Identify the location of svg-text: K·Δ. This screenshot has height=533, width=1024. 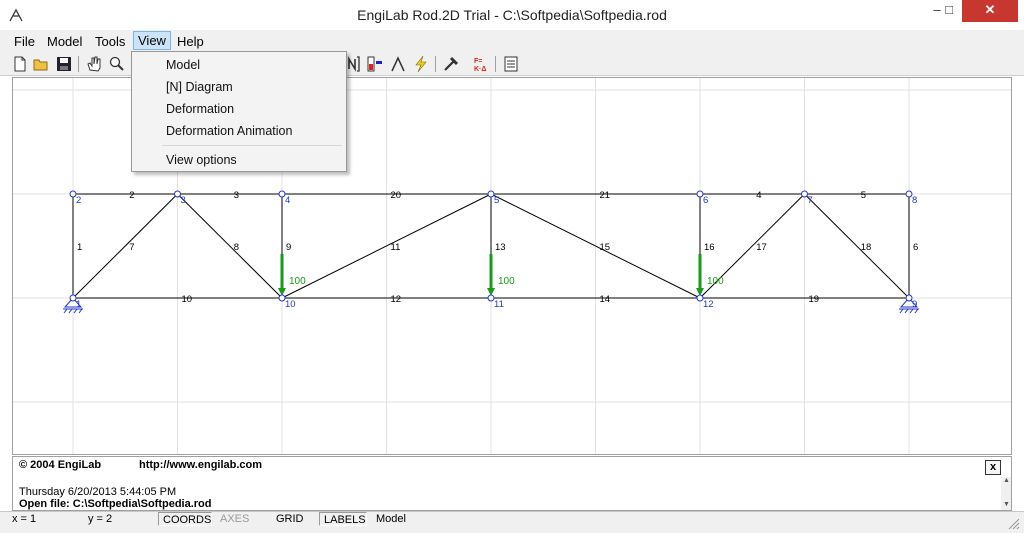
(480, 69).